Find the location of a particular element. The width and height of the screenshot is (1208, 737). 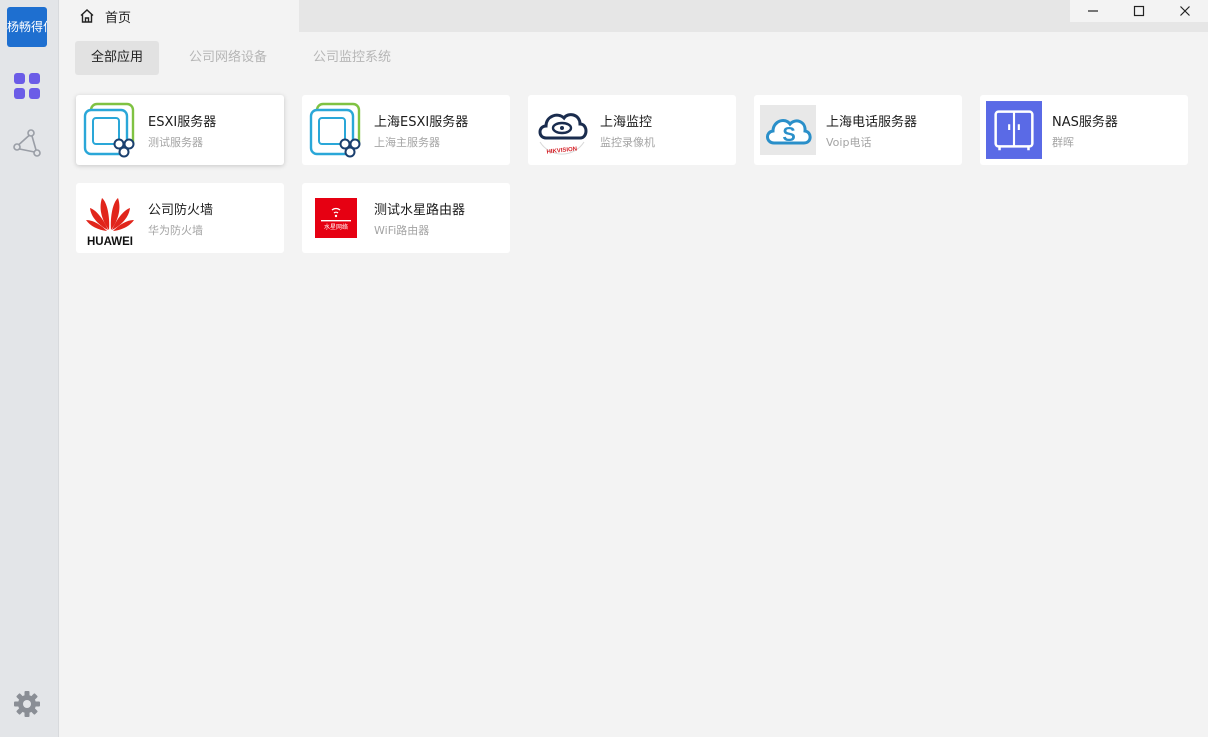

window-controls is located at coordinates (1139, 11).